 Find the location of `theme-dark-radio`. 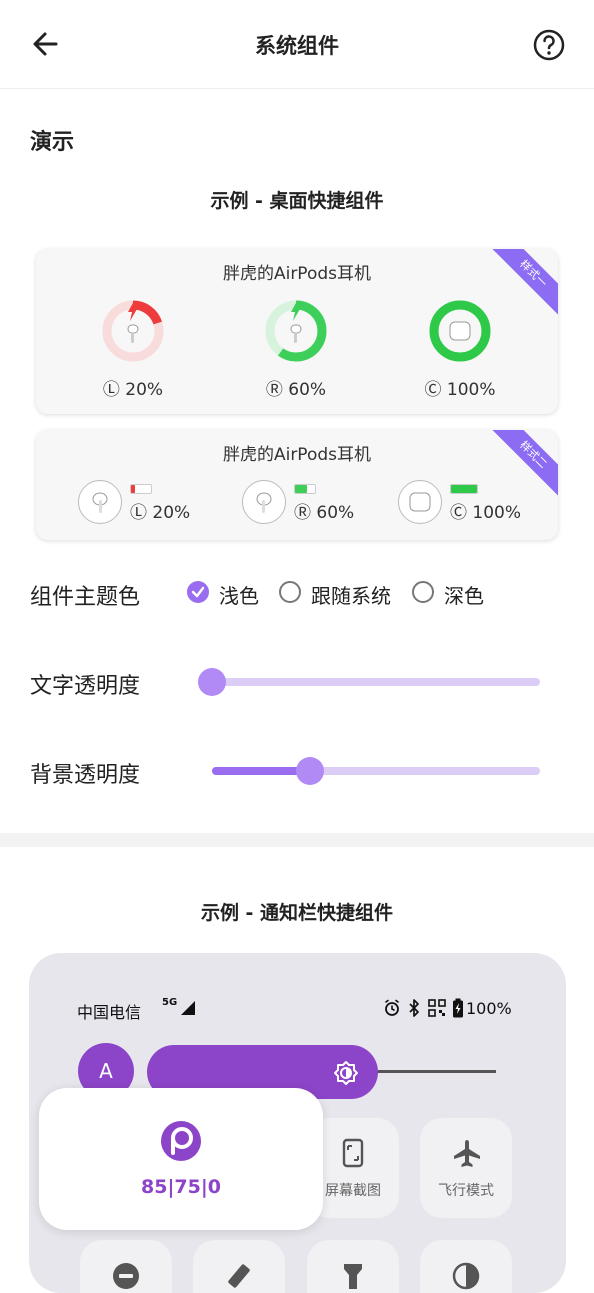

theme-dark-radio is located at coordinates (423, 592).